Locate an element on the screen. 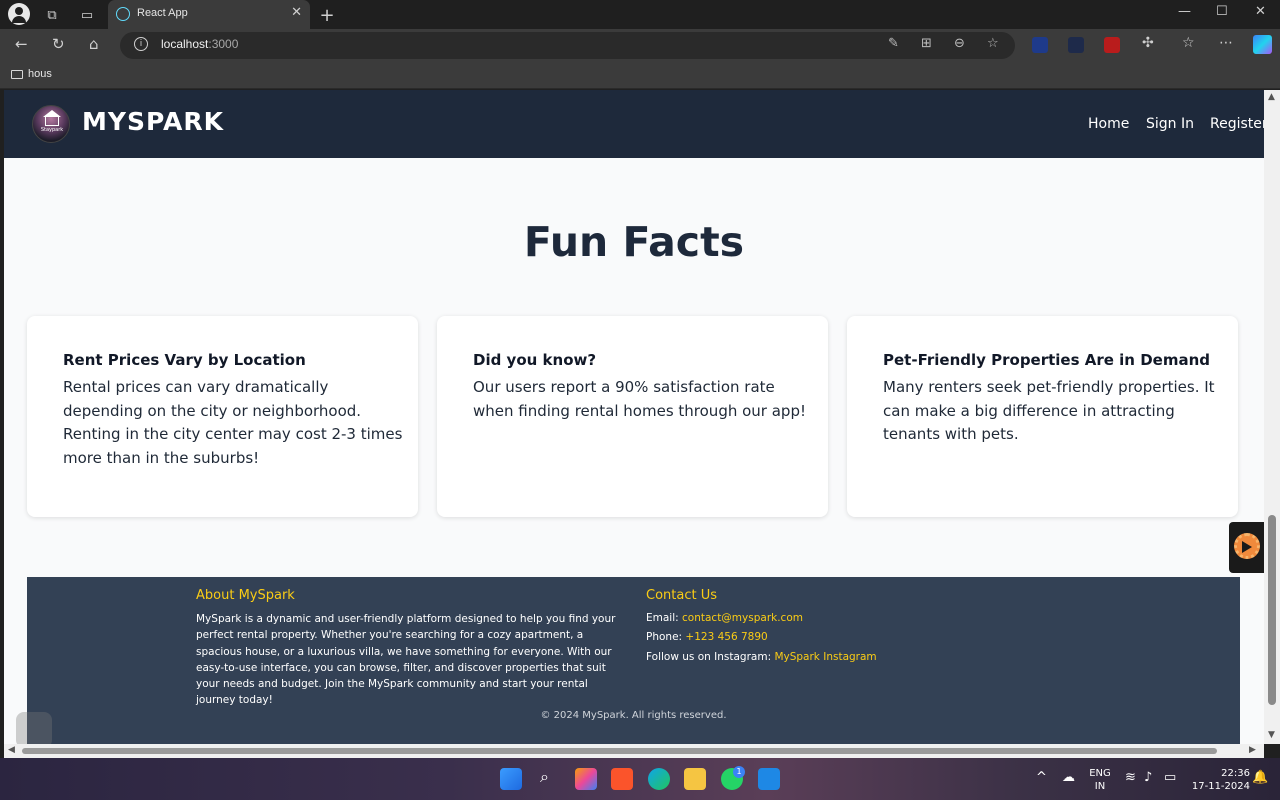 The height and width of the screenshot is (800, 1280). clock-time: 22:36 is located at coordinates (1219, 773).